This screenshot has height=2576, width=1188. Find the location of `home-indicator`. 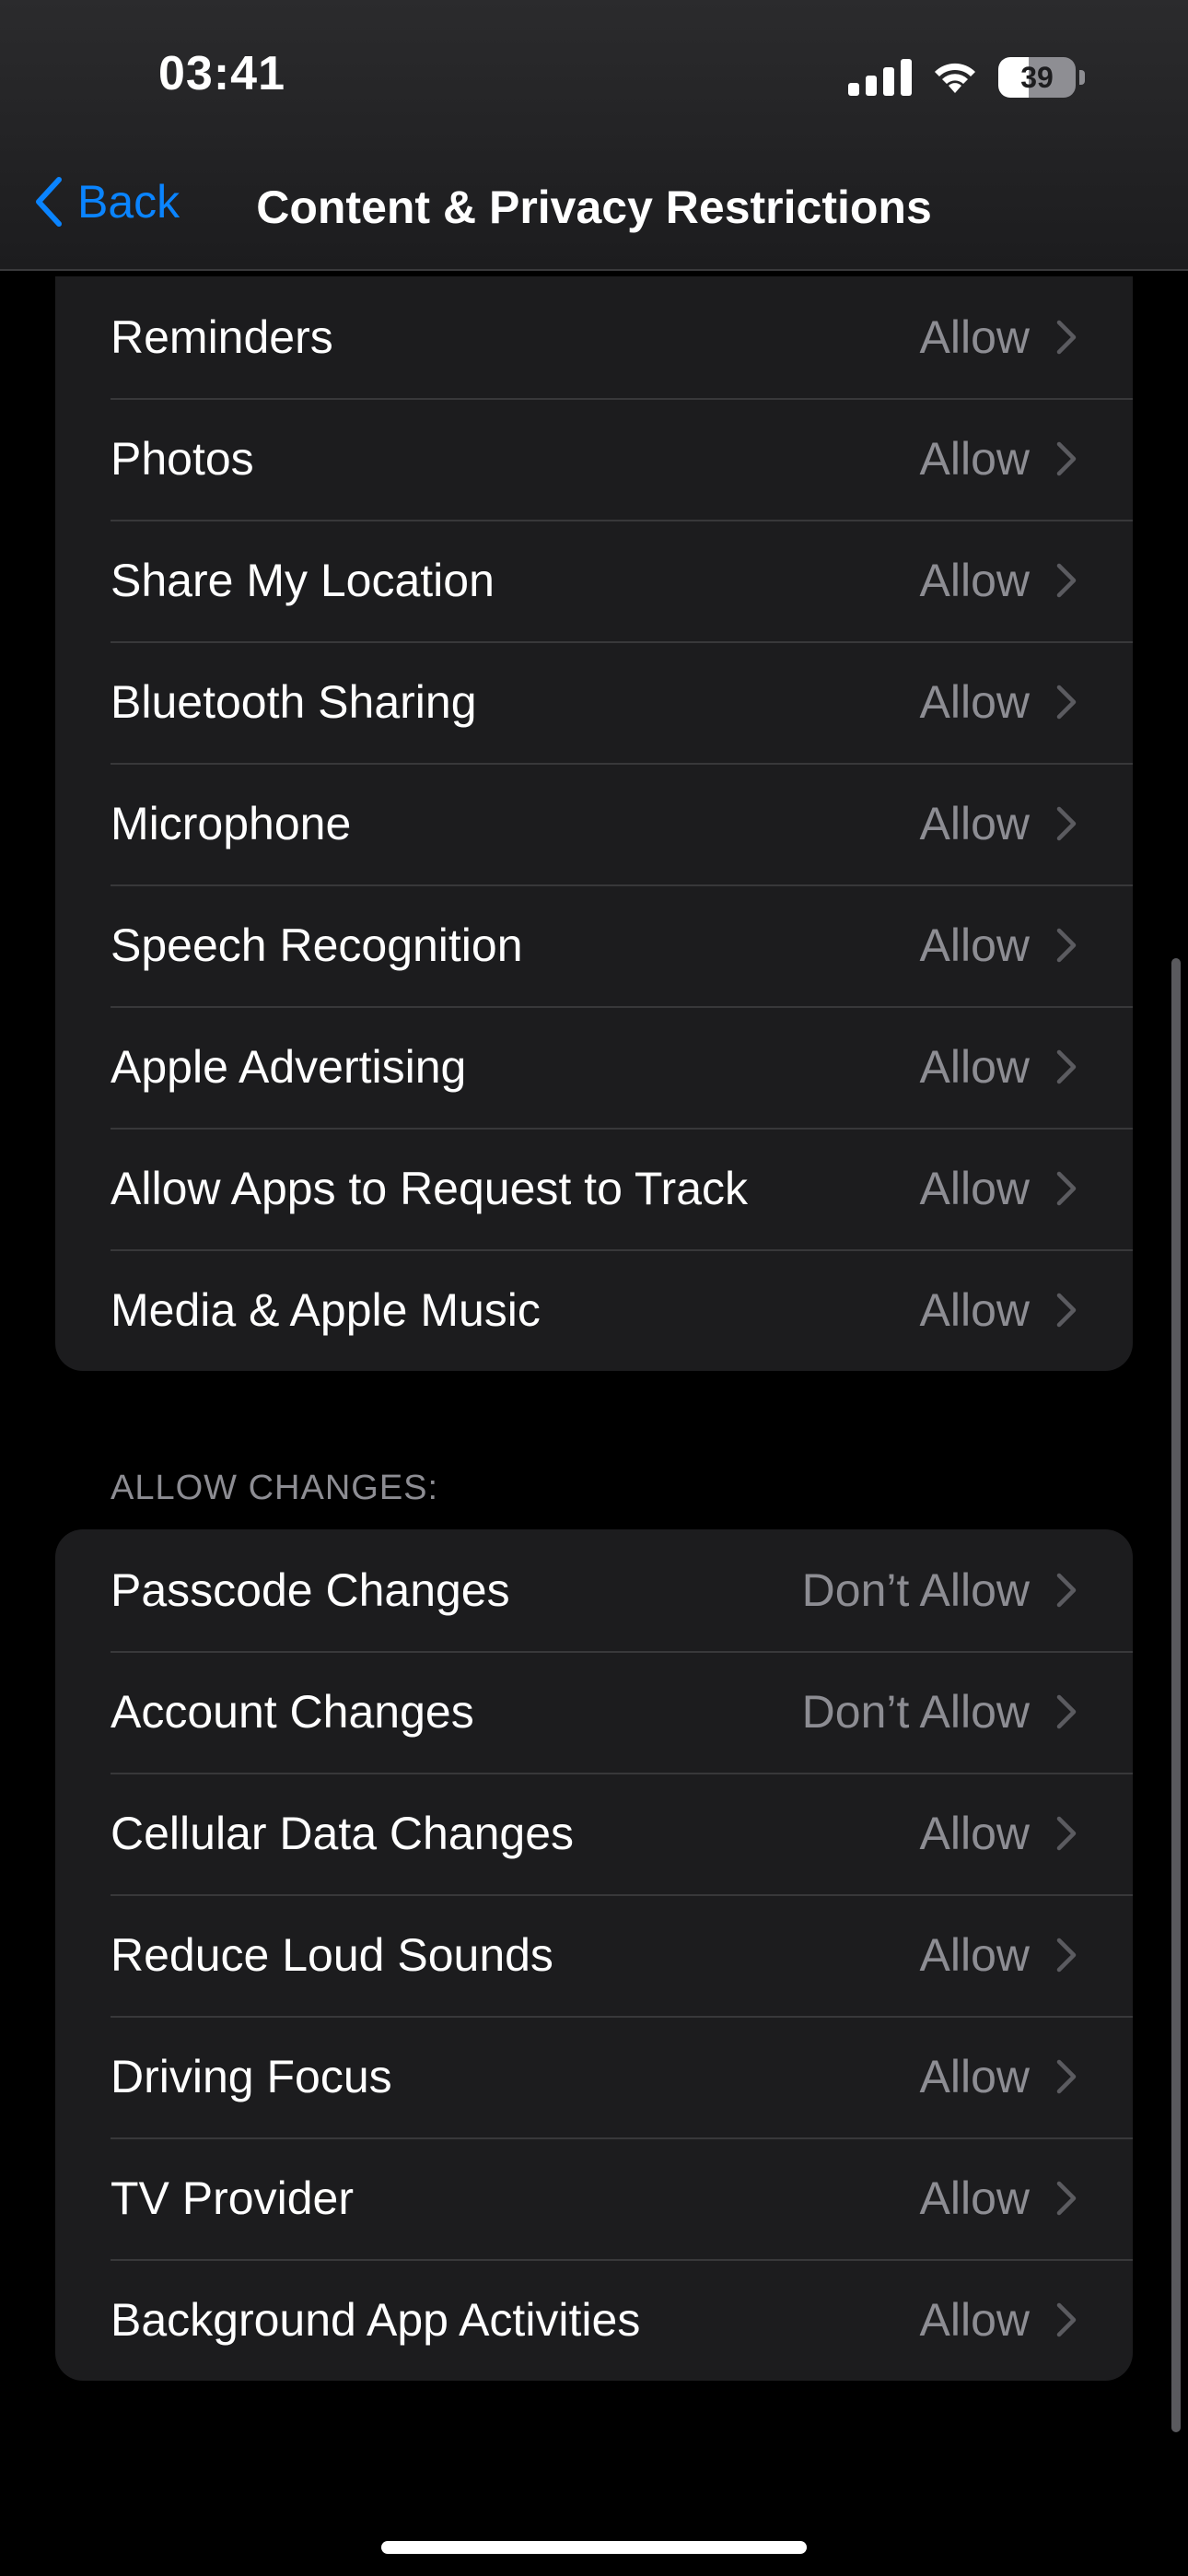

home-indicator is located at coordinates (594, 2547).